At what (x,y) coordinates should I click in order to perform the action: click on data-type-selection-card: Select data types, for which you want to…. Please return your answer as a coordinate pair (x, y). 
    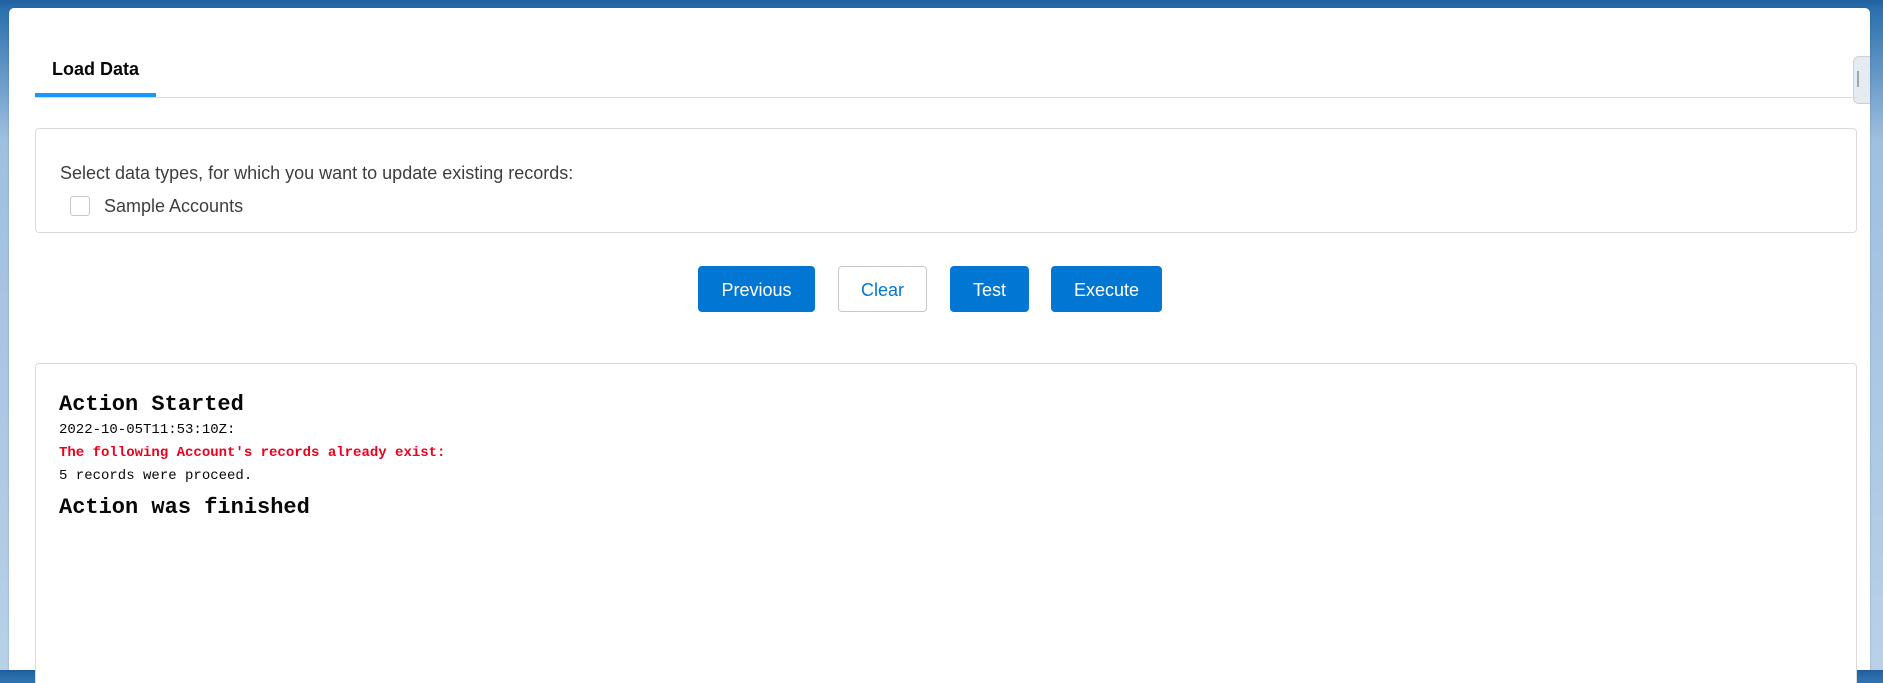
    Looking at the image, I should click on (946, 180).